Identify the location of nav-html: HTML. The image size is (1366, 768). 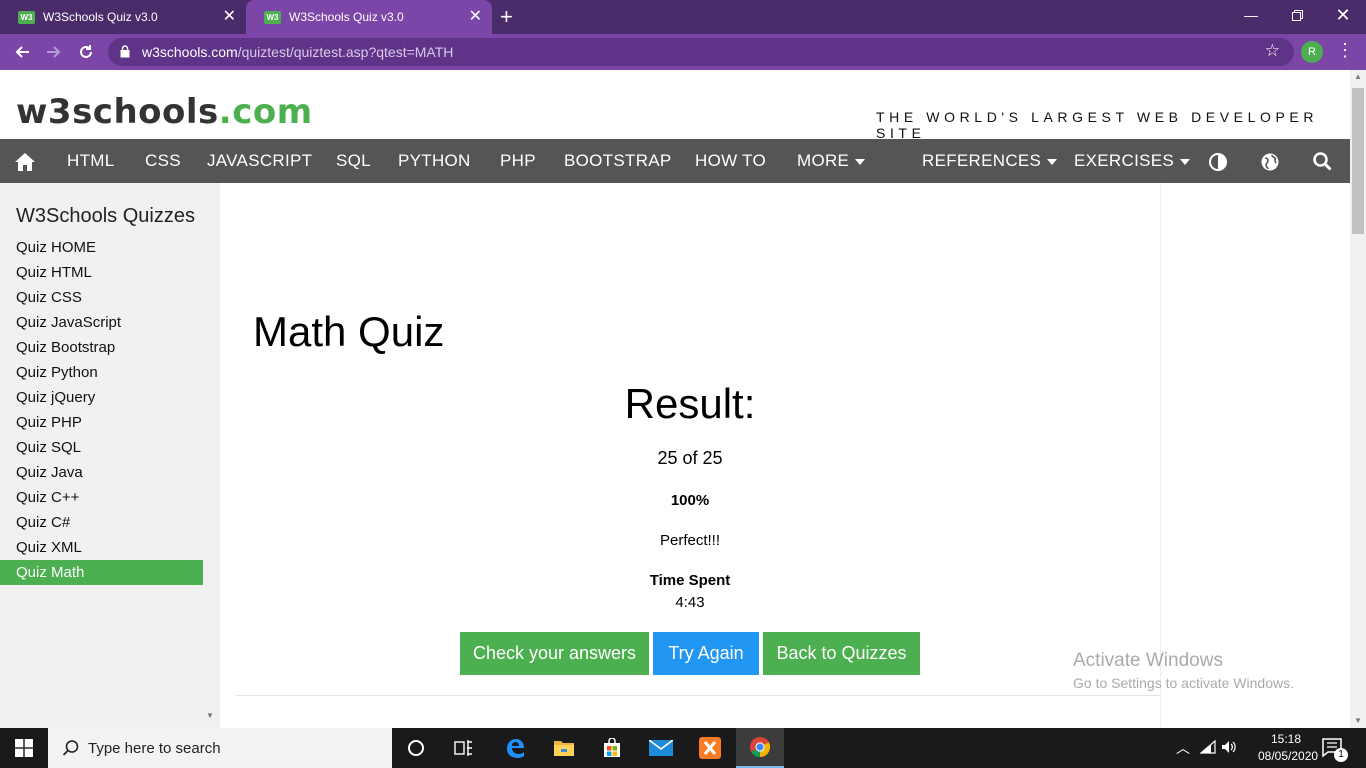
(90, 161).